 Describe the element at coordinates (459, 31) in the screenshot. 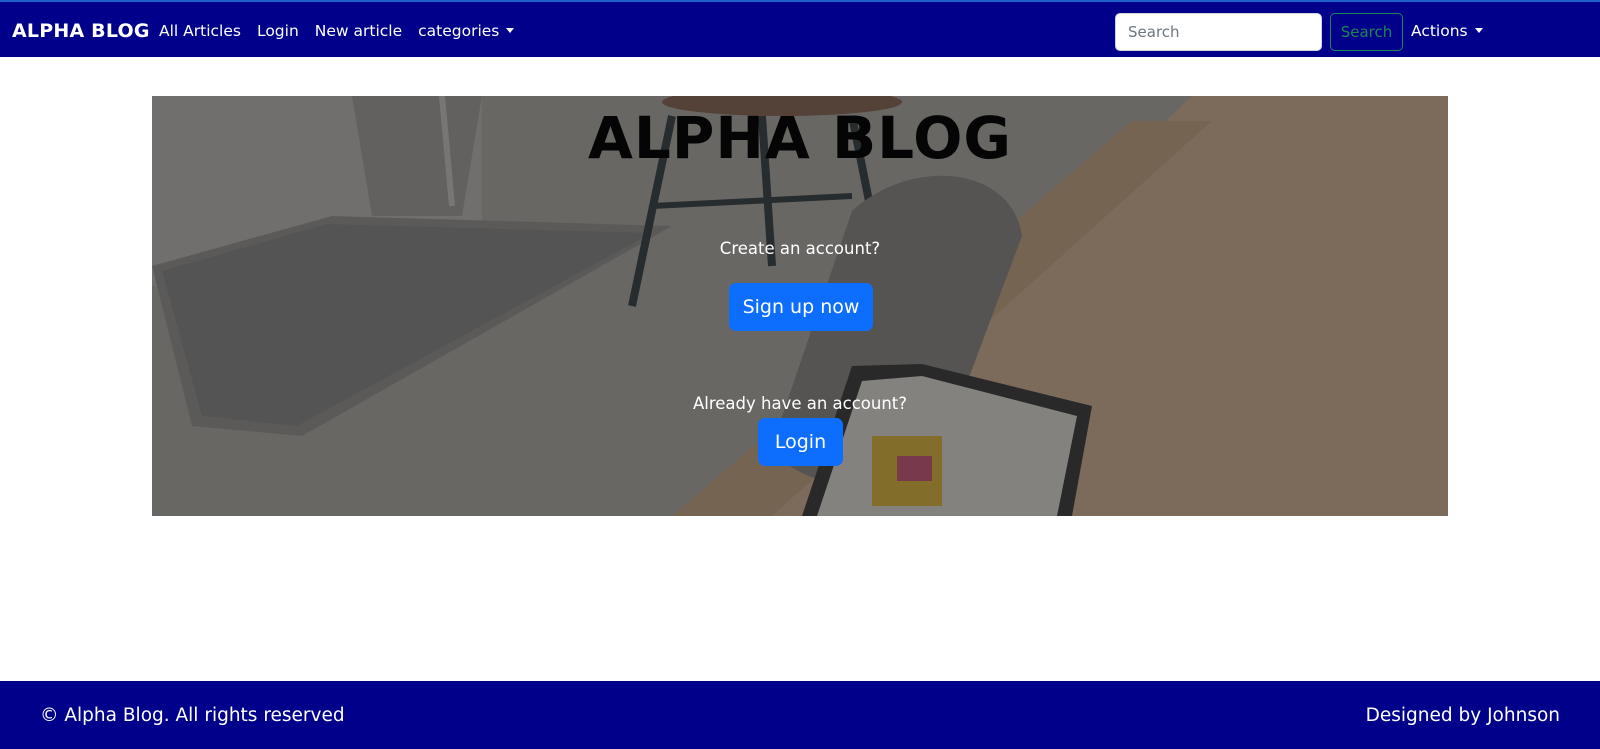

I see `categories-label: categories` at that location.